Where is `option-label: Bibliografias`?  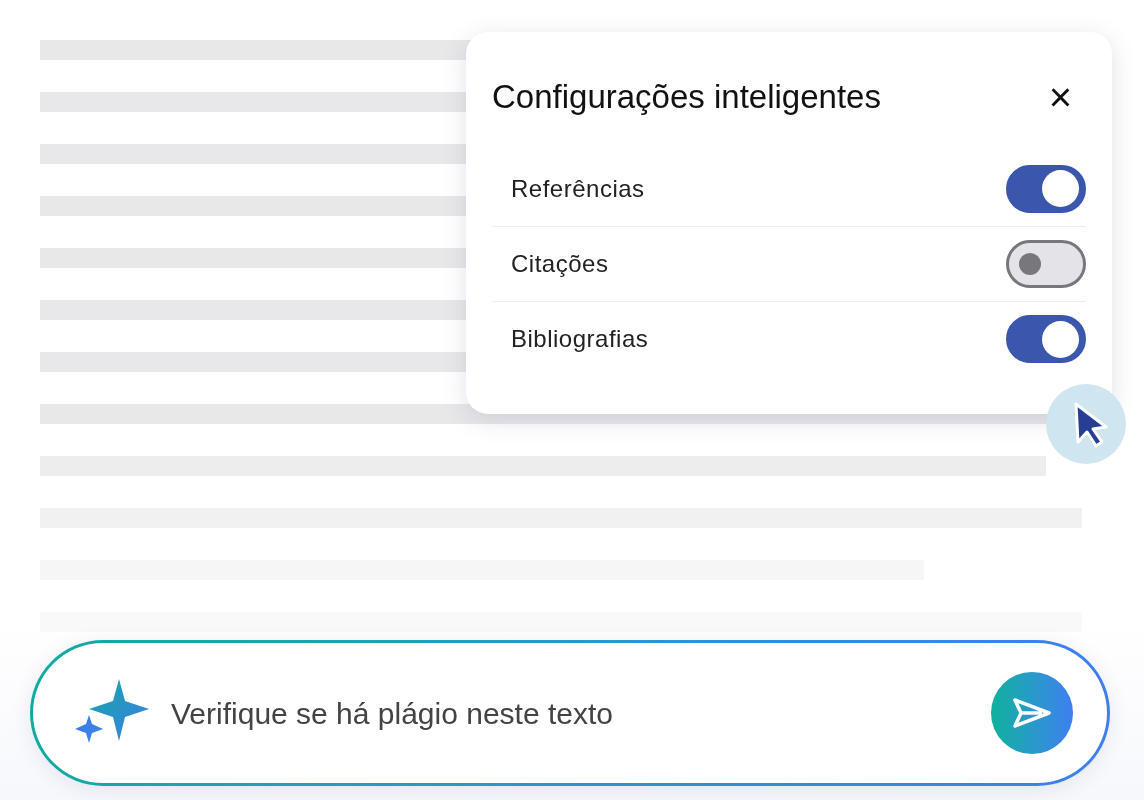
option-label: Bibliografias is located at coordinates (580, 339).